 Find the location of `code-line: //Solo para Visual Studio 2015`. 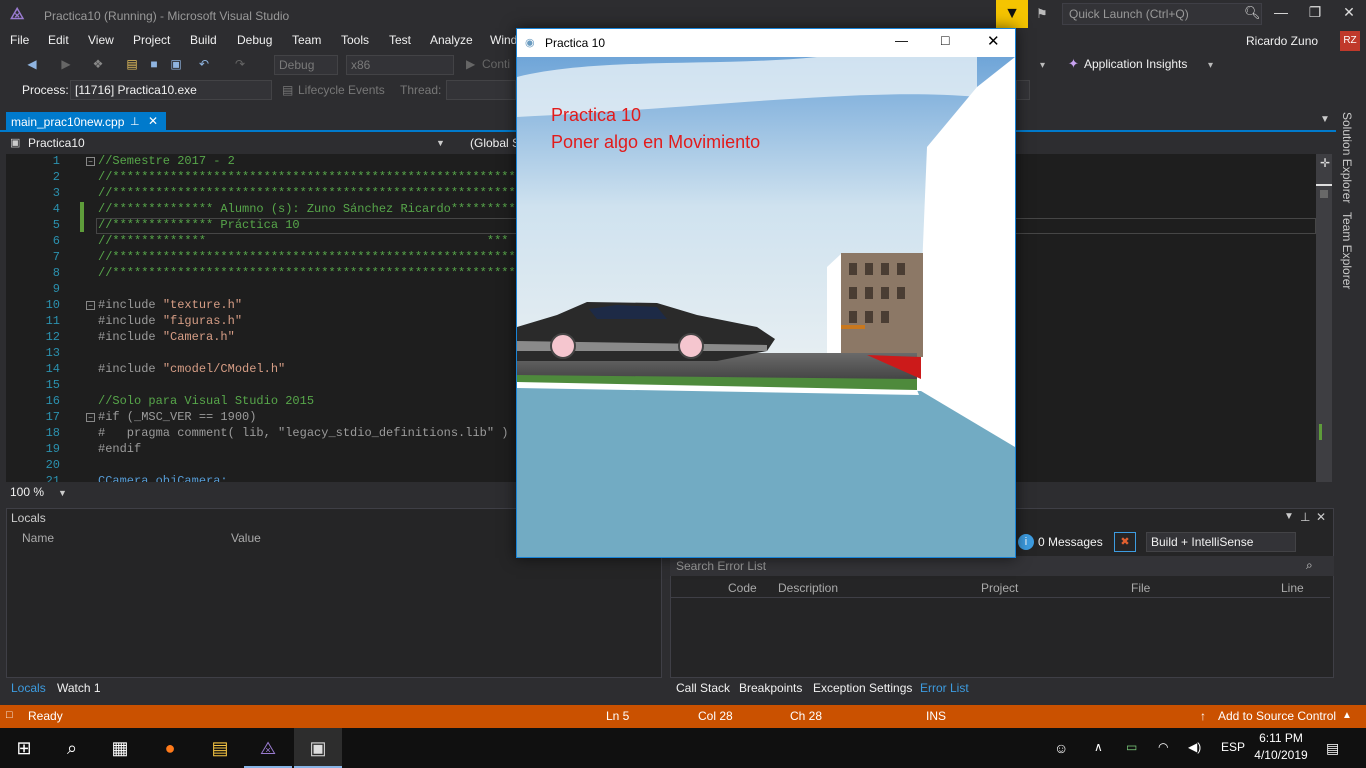

code-line: //Solo para Visual Studio 2015 is located at coordinates (206, 401).